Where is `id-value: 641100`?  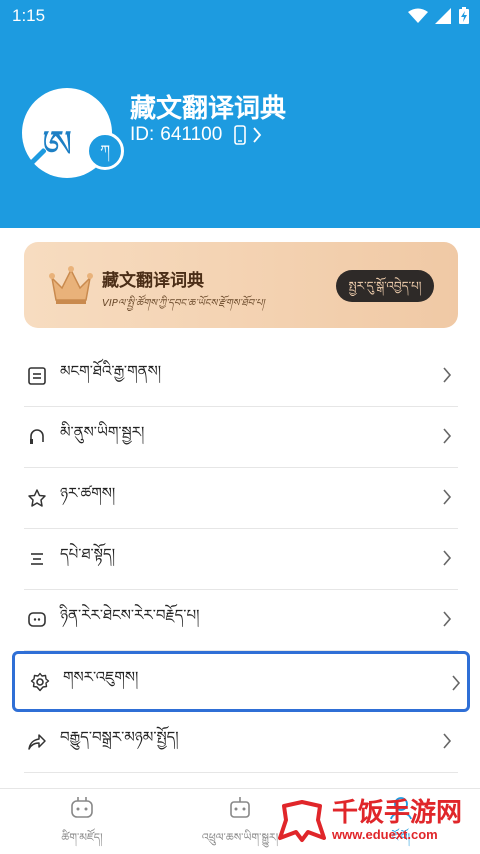 id-value: 641100 is located at coordinates (191, 134).